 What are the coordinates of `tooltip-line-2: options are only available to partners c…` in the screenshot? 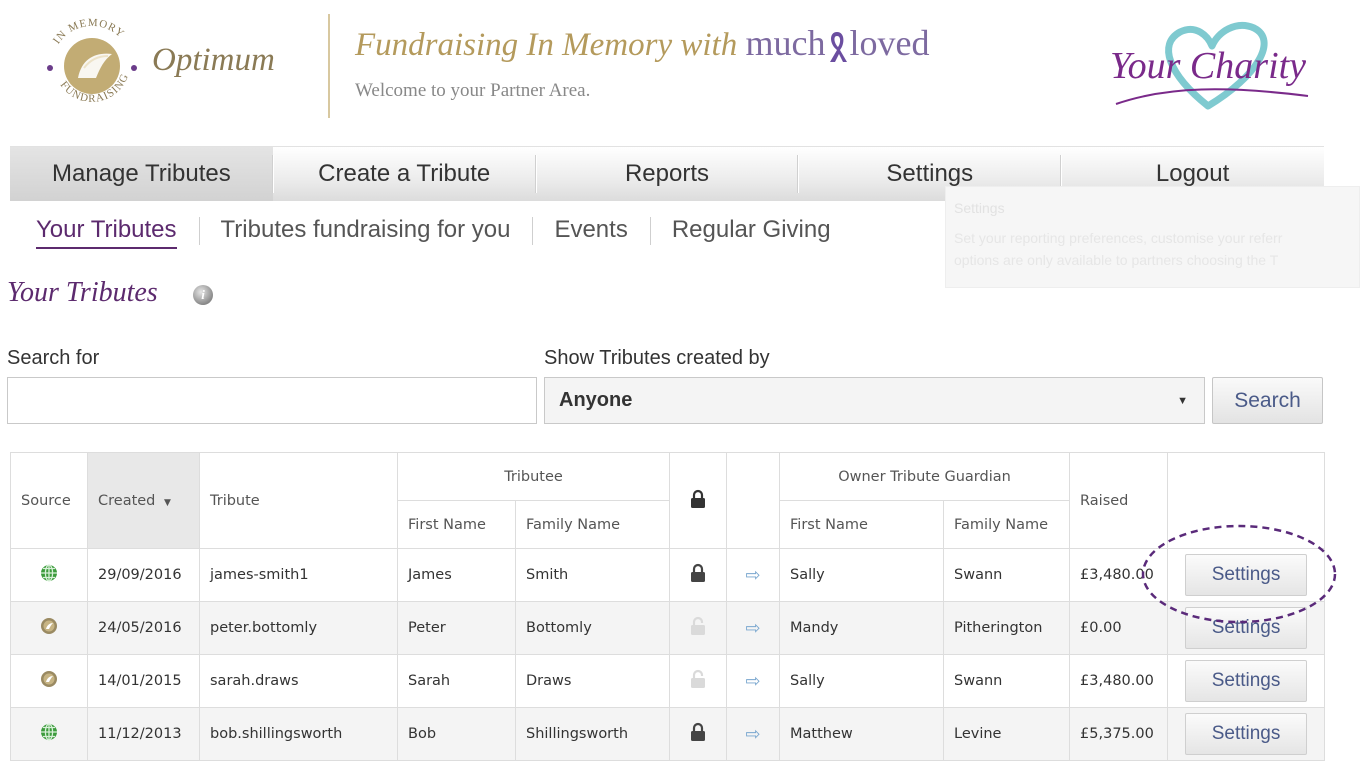 It's located at (1116, 260).